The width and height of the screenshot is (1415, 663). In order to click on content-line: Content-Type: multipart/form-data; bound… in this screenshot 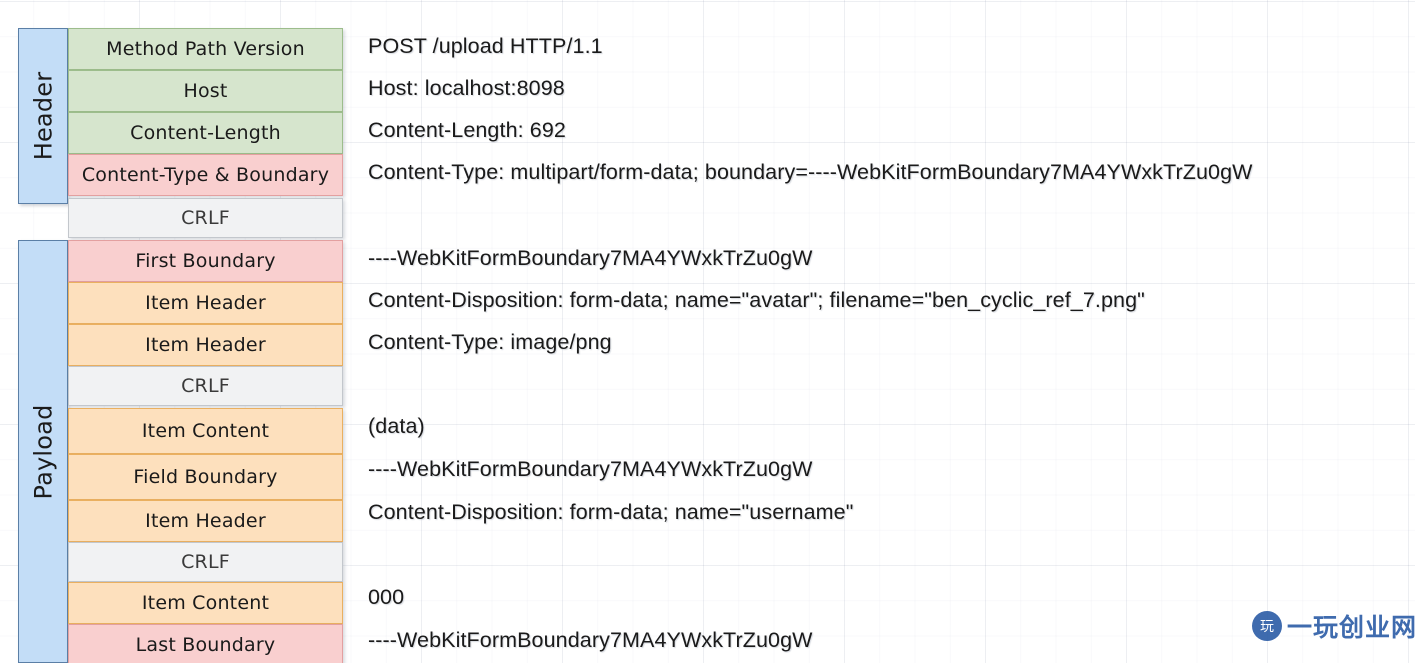, I will do `click(810, 172)`.